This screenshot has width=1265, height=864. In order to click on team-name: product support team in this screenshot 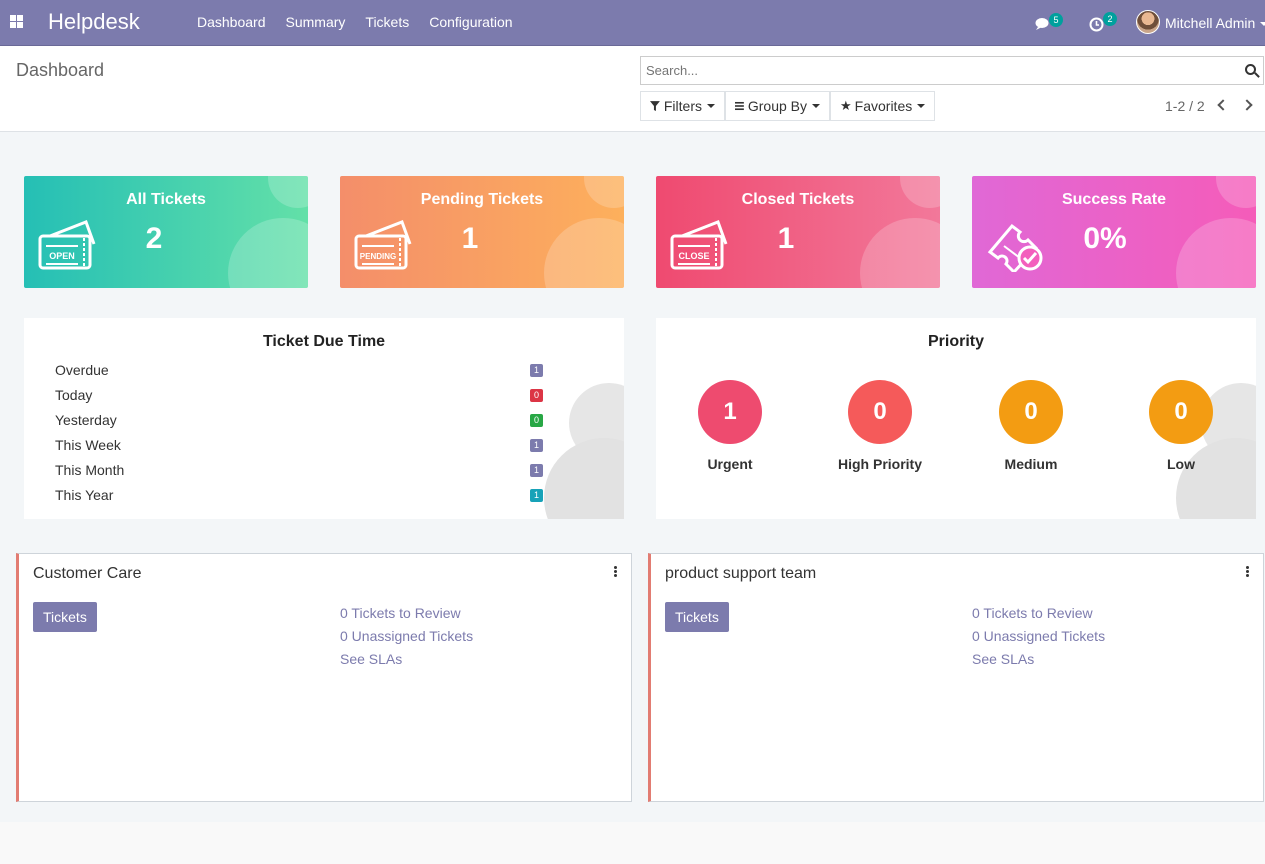, I will do `click(741, 573)`.